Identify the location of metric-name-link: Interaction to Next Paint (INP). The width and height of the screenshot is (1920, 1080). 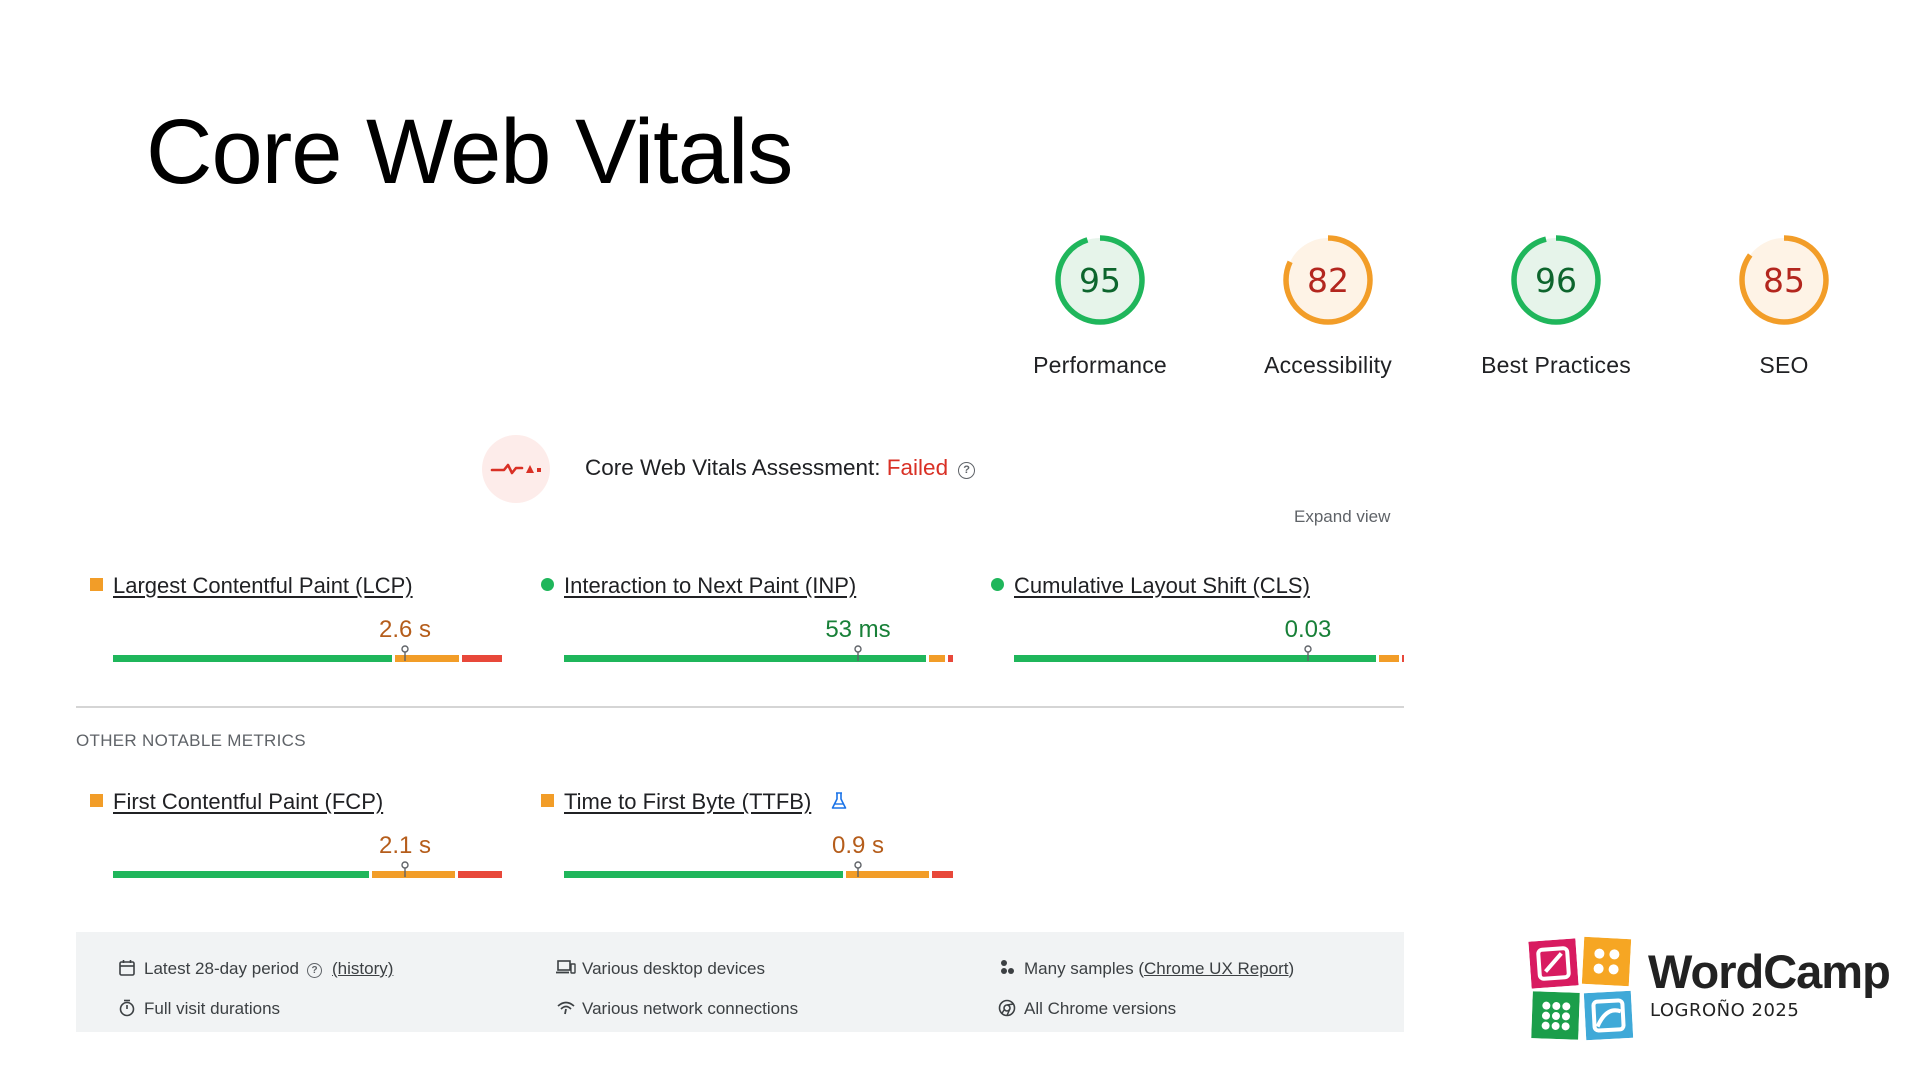
(710, 586).